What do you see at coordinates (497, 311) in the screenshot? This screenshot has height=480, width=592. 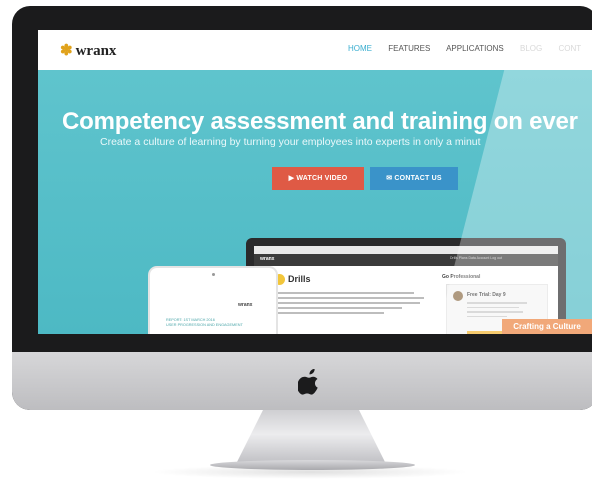 I see `trial-description` at bounding box center [497, 311].